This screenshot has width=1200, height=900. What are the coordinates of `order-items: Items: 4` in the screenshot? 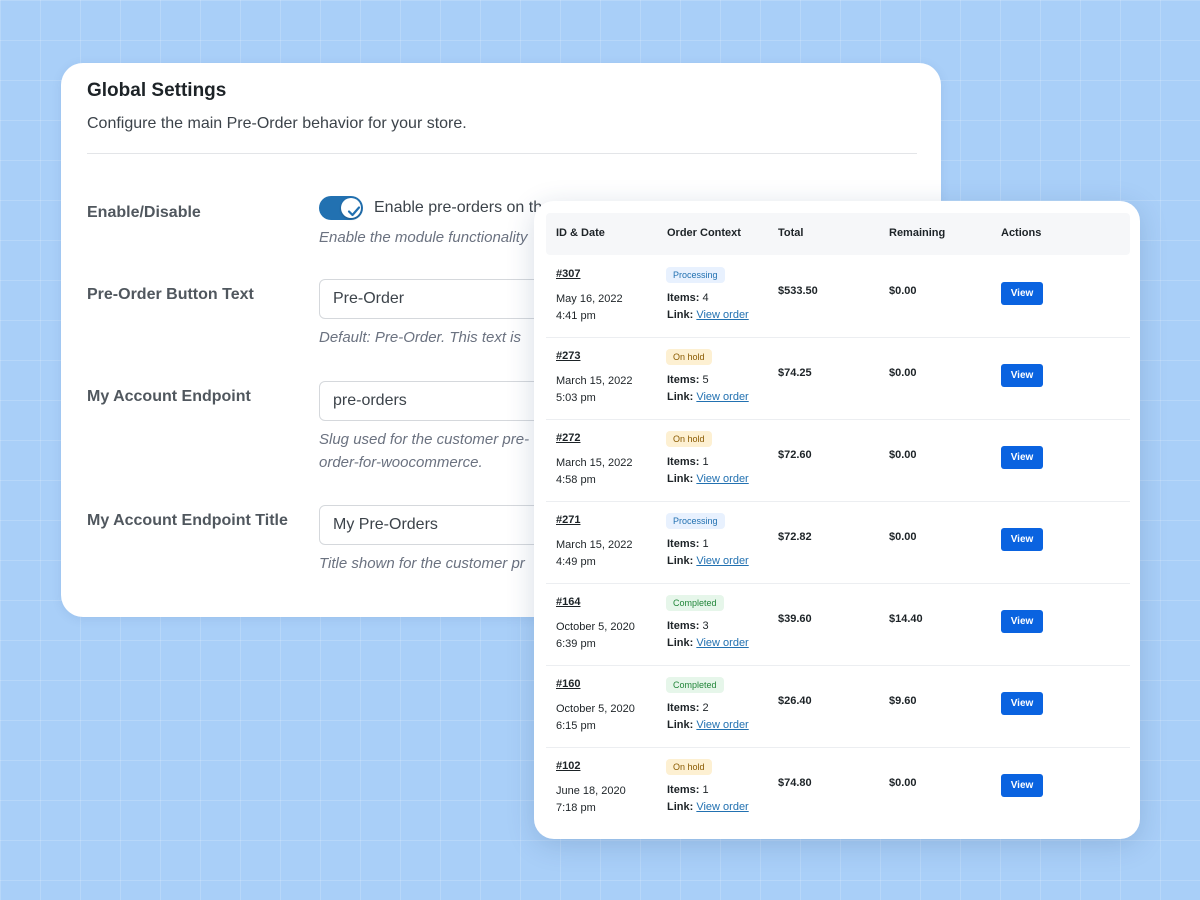 It's located at (688, 298).